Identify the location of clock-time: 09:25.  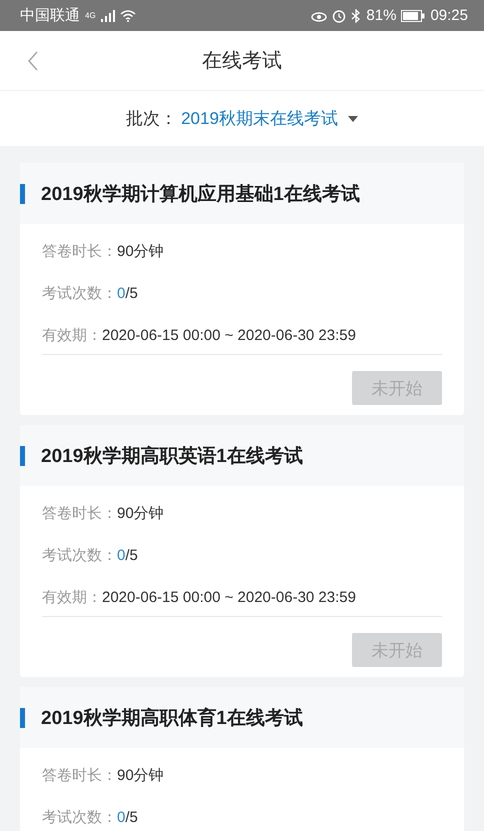
(449, 15).